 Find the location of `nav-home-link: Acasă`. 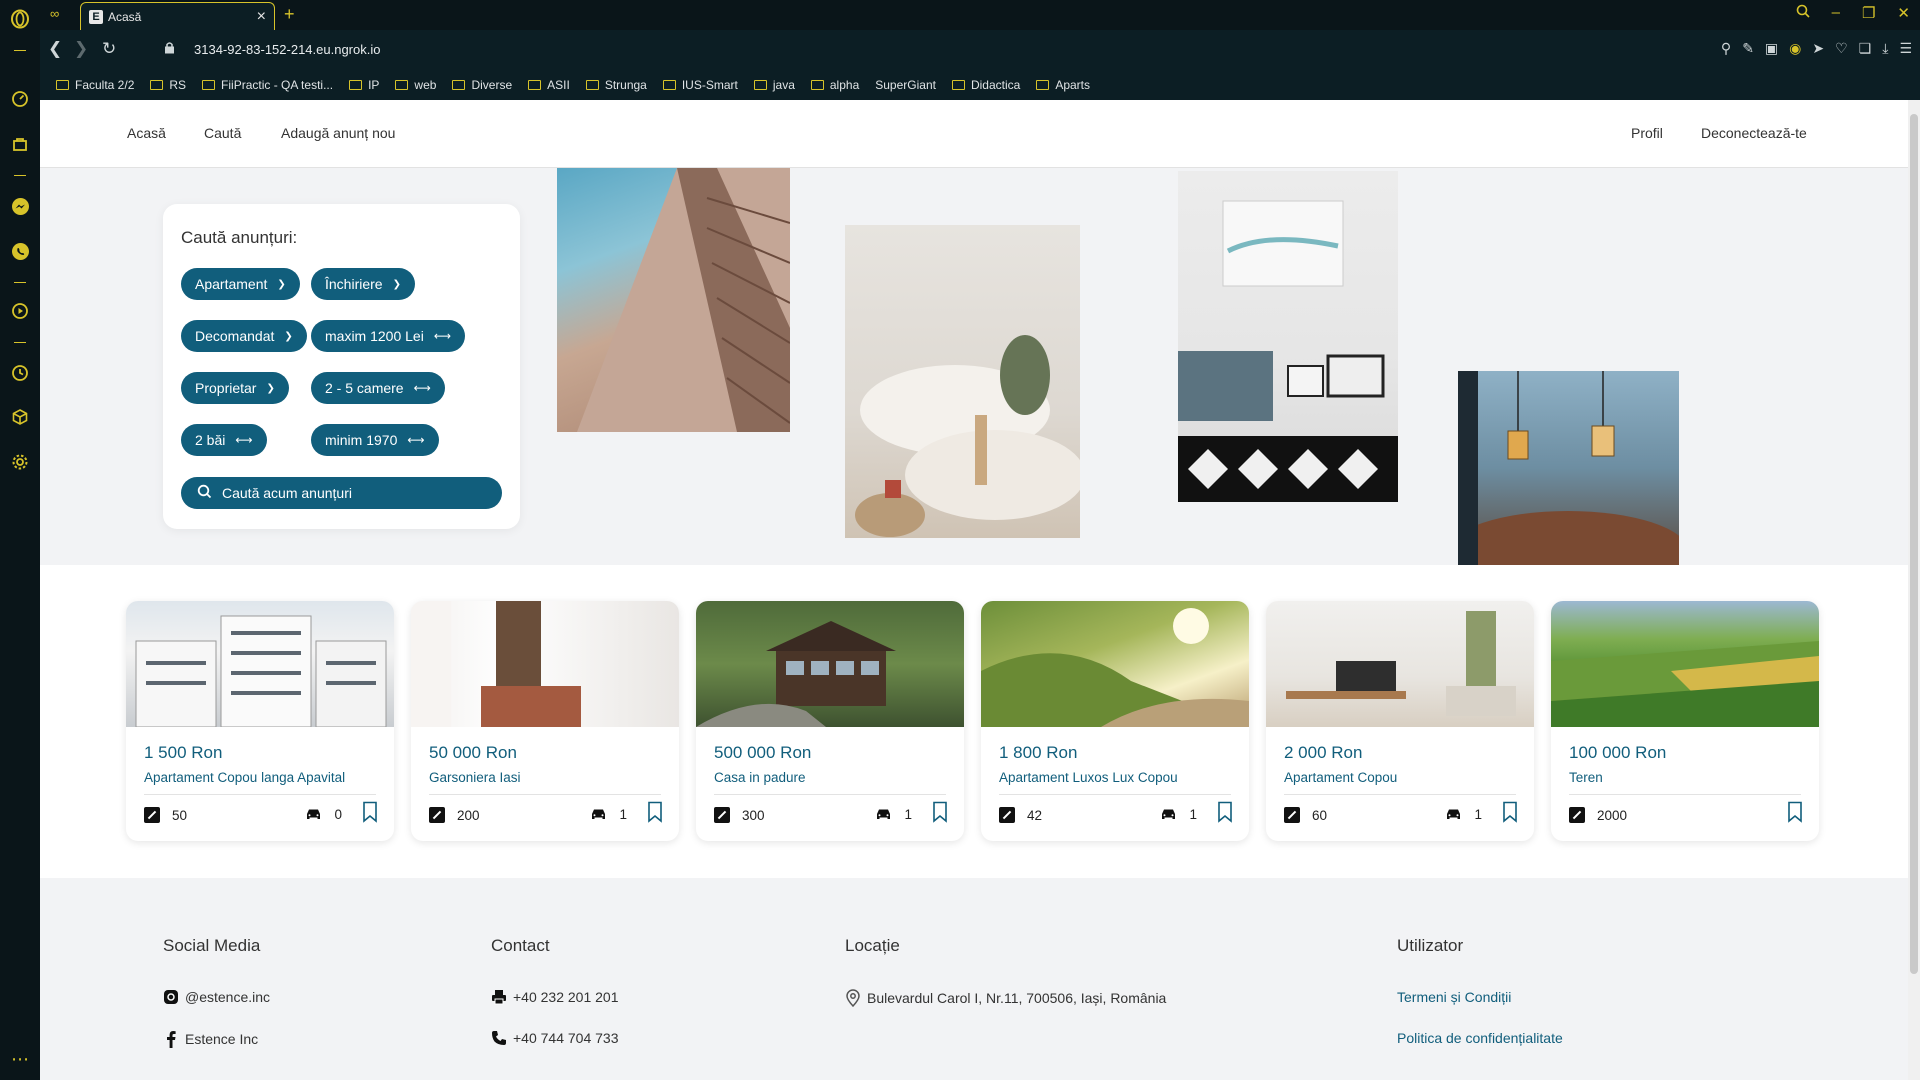

nav-home-link: Acasă is located at coordinates (146, 133).